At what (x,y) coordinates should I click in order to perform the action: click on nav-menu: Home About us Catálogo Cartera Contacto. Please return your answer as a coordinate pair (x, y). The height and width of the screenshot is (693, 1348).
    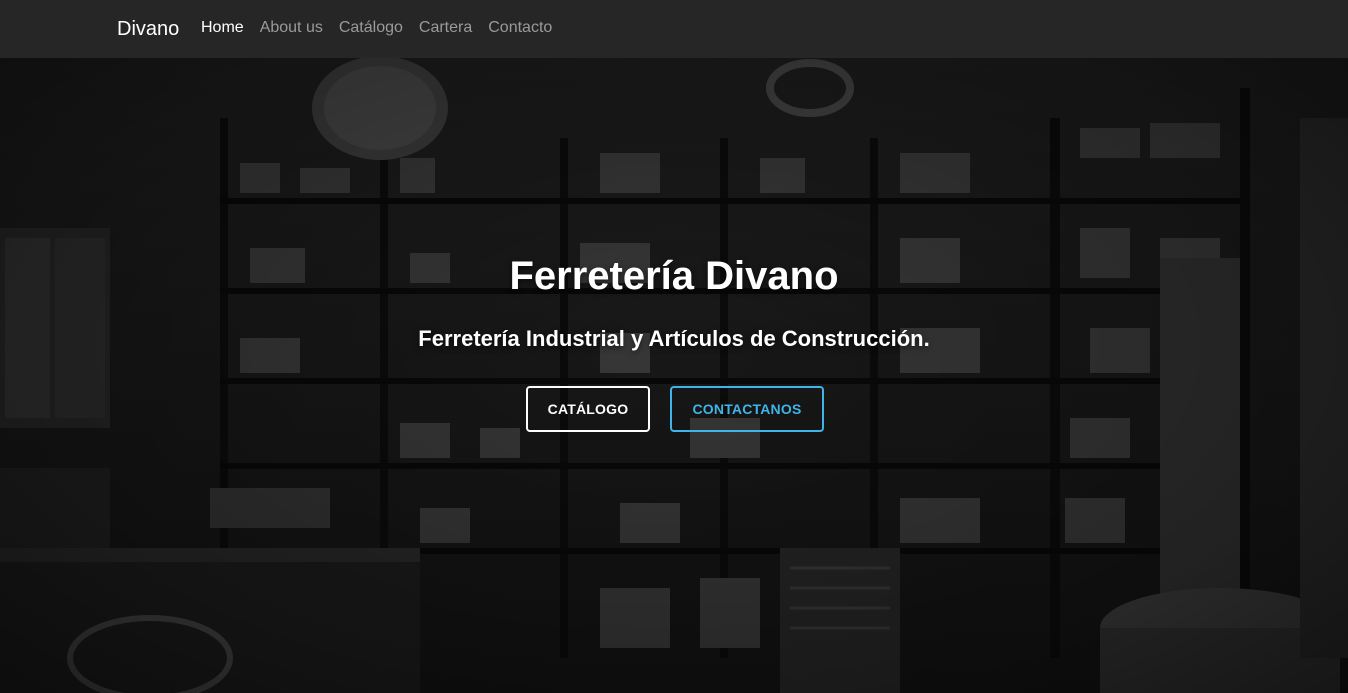
    Looking at the image, I should click on (384, 28).